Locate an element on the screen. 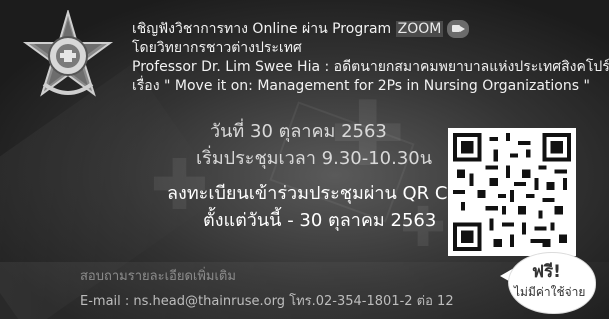  nurses-association-emblem-icon is located at coordinates (68, 59).